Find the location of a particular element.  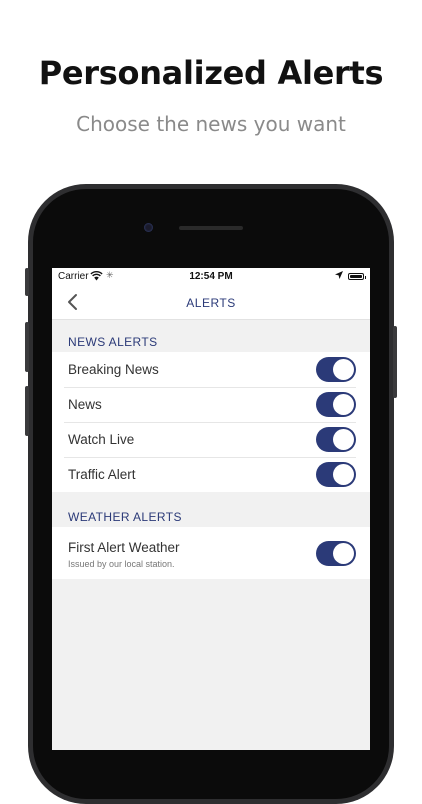

status-time: 12:54 PM is located at coordinates (211, 276).